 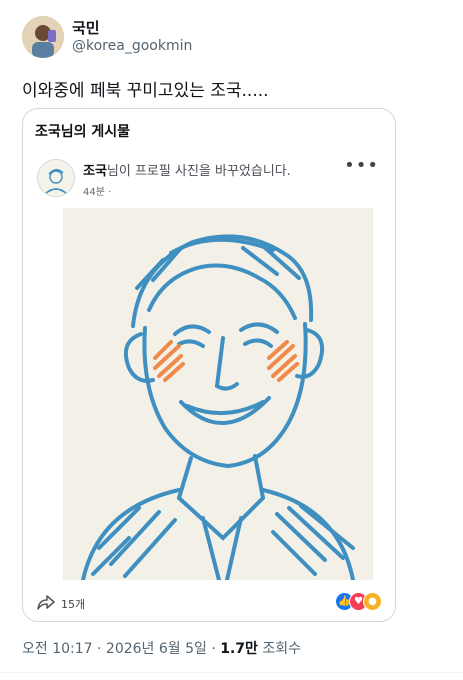 What do you see at coordinates (73, 604) in the screenshot?
I see `share-count: 15개` at bounding box center [73, 604].